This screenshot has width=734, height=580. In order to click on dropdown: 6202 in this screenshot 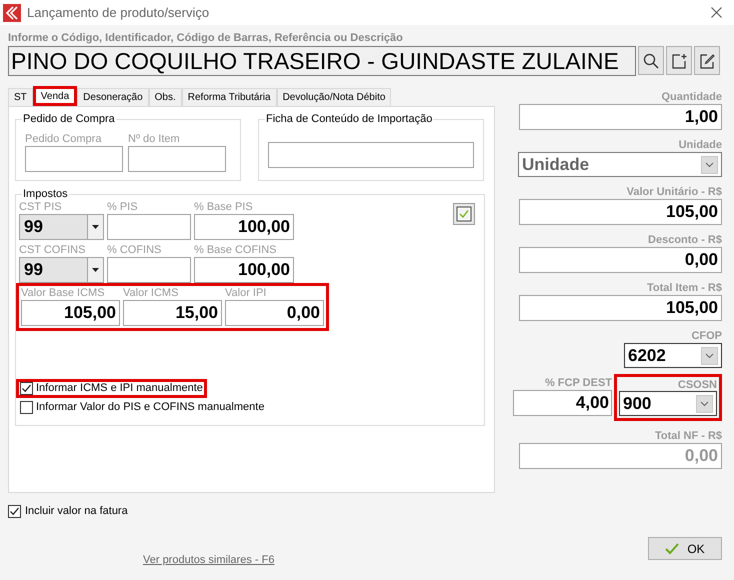, I will do `click(673, 355)`.